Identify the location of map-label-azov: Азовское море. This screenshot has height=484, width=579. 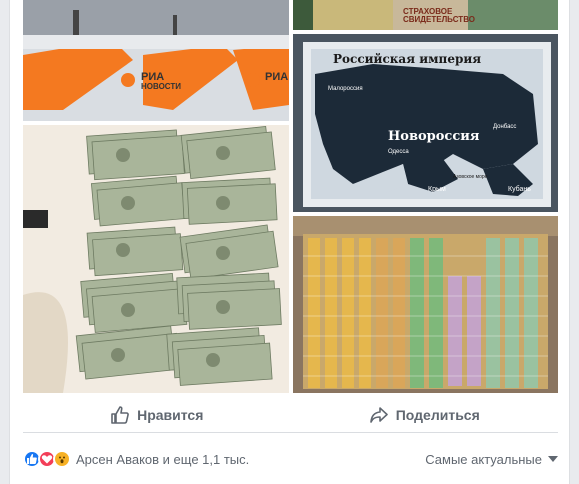
(470, 177).